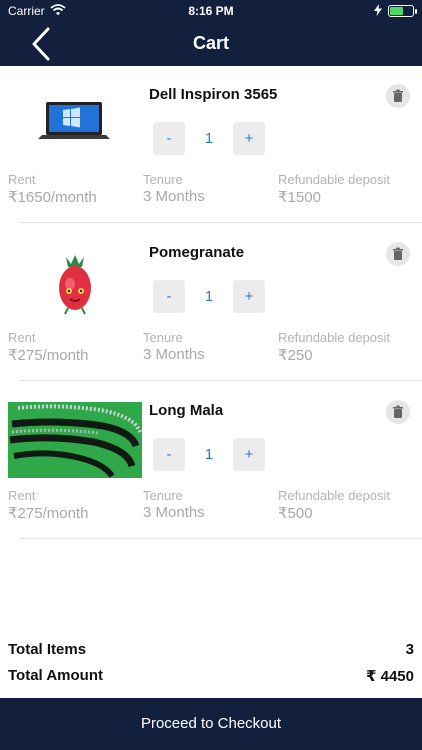 The width and height of the screenshot is (422, 750). I want to click on deposit-value: ₹250, so click(295, 355).